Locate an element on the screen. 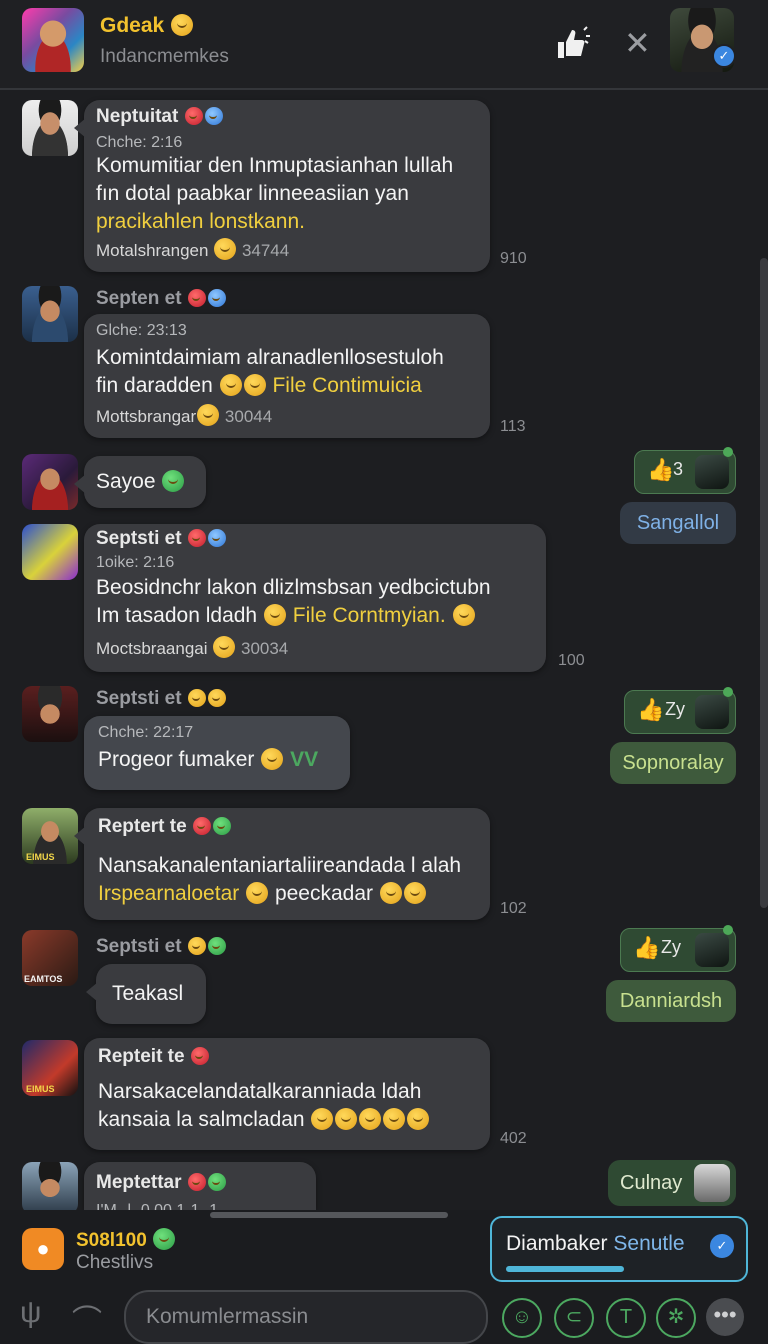  clip-icon: ⊂ is located at coordinates (574, 1318).